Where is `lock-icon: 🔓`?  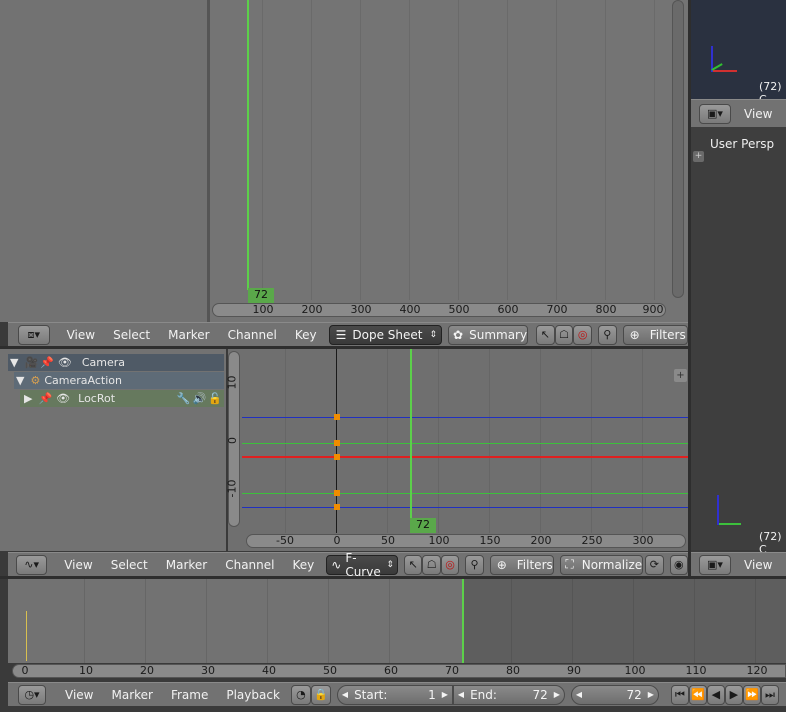
lock-icon: 🔓 is located at coordinates (215, 398).